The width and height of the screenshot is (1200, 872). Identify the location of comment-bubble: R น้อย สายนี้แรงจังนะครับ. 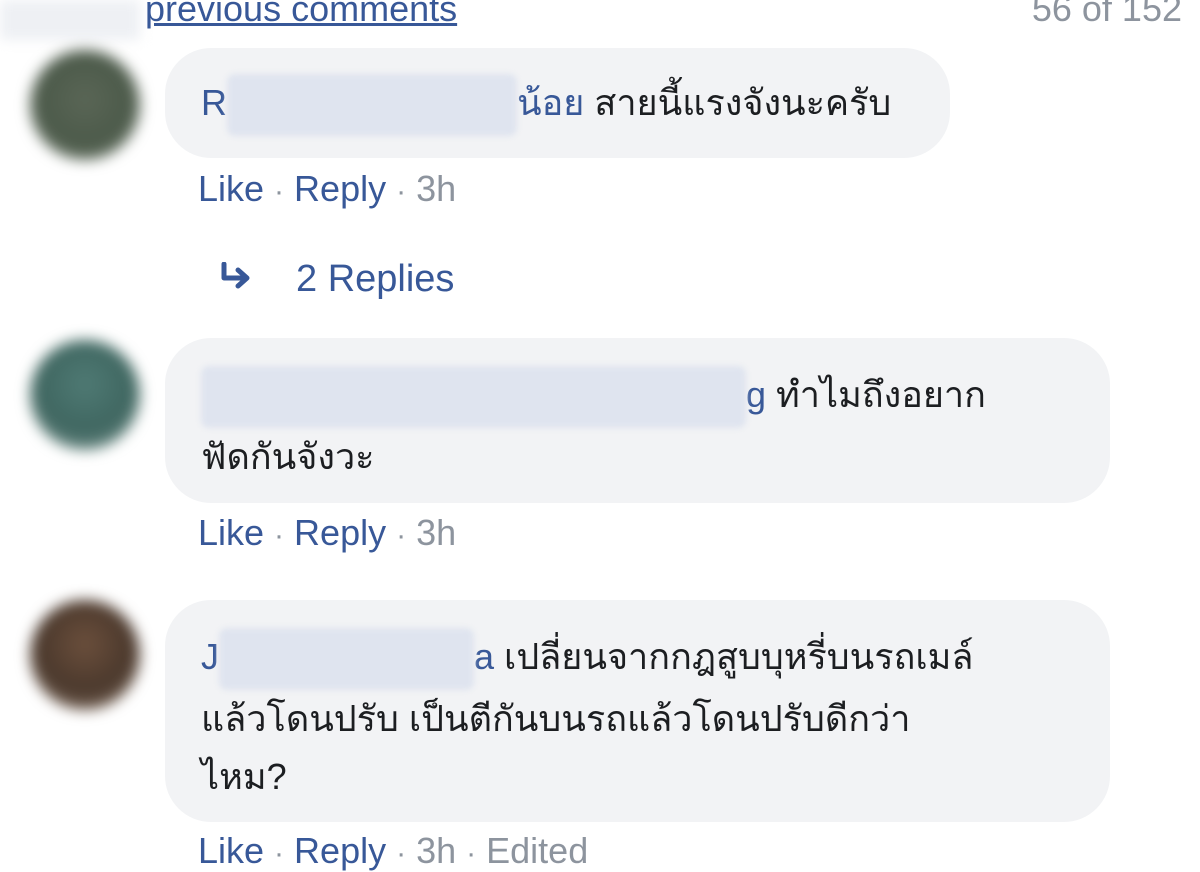
(557, 103).